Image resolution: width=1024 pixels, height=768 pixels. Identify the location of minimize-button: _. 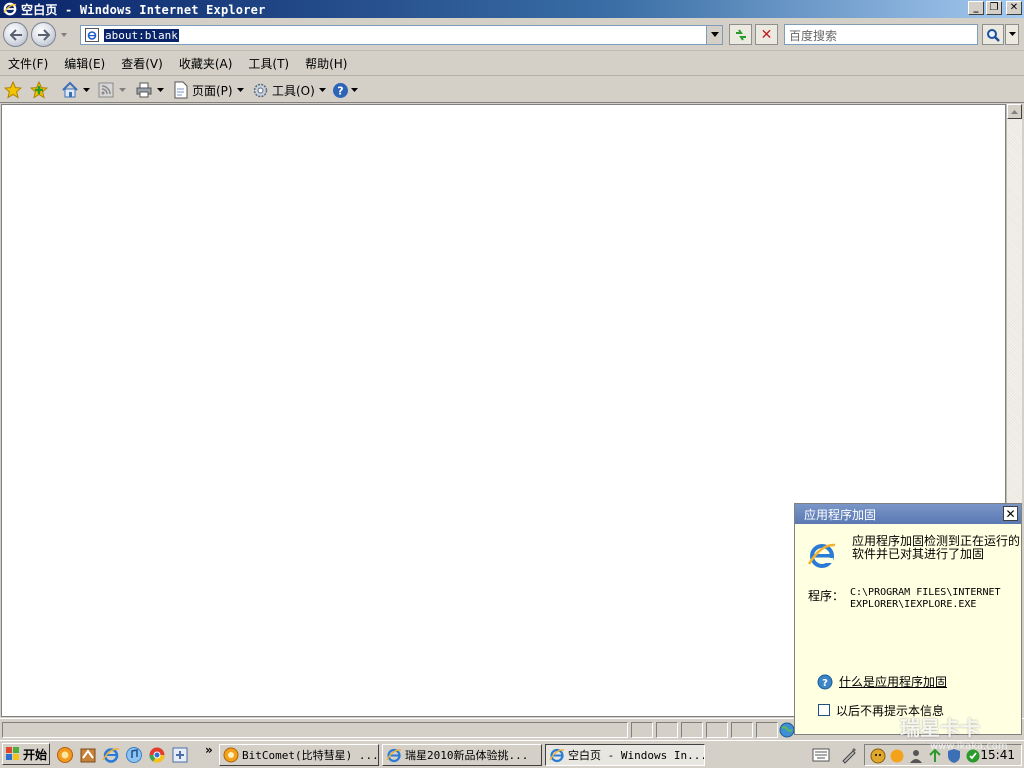
(976, 8).